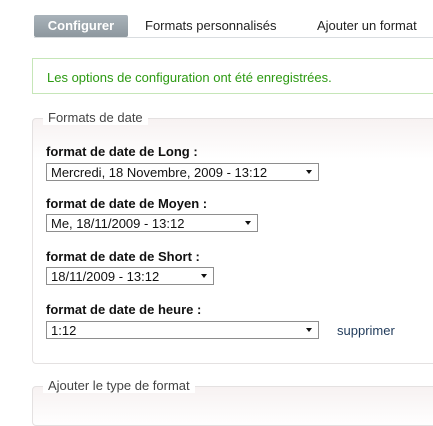  I want to click on date-formats-legend: Formats de date, so click(95, 117).